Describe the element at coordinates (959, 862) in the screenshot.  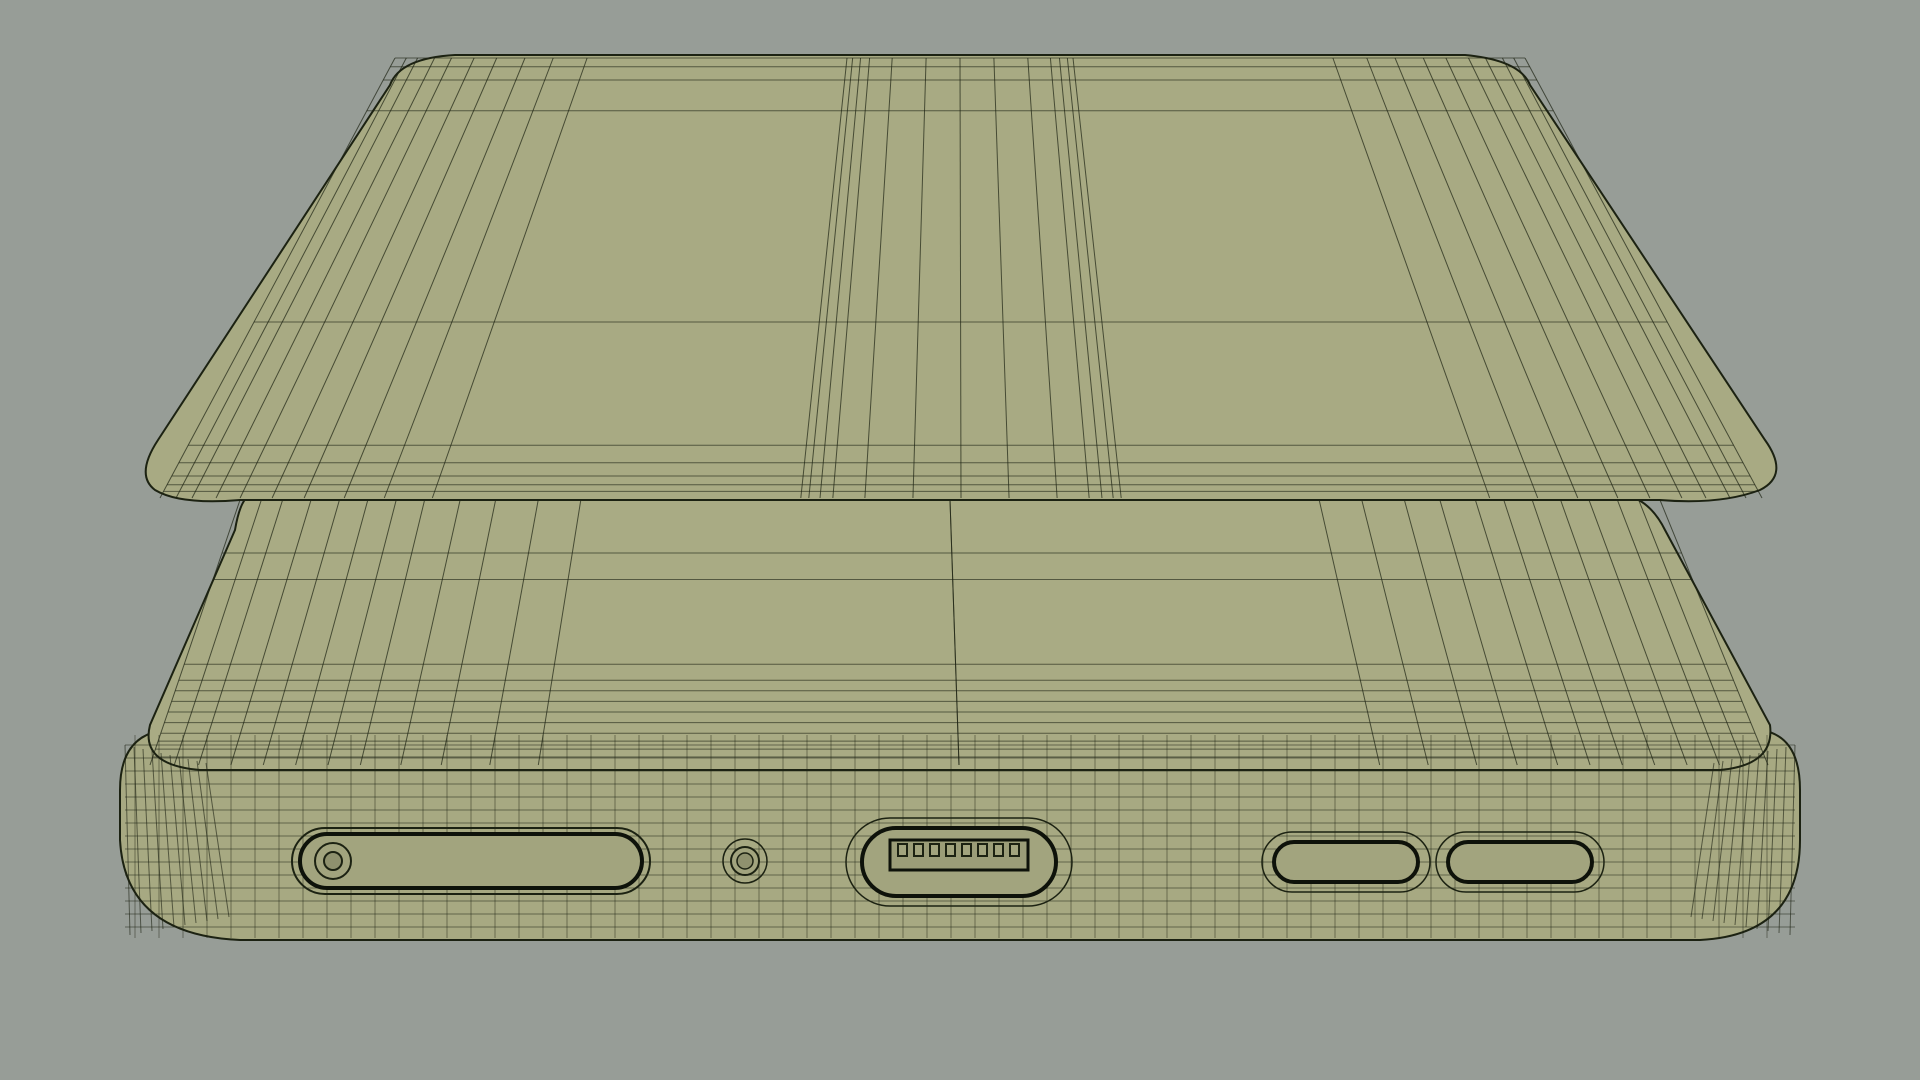
I see `usb-c-port-icon` at that location.